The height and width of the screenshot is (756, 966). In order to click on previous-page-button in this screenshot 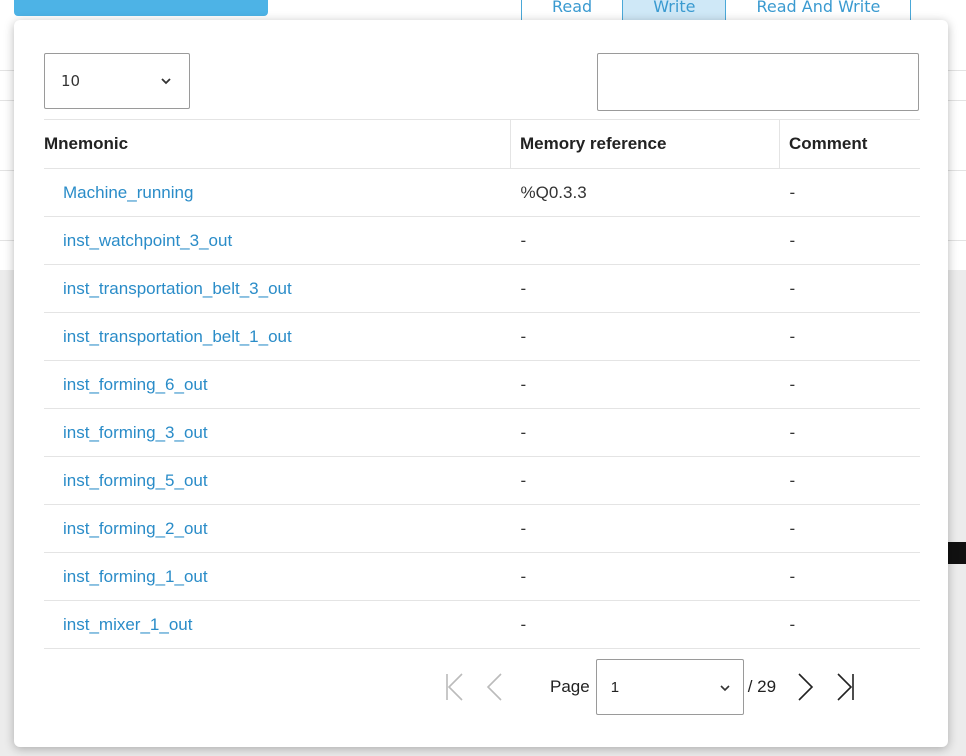, I will do `click(494, 687)`.